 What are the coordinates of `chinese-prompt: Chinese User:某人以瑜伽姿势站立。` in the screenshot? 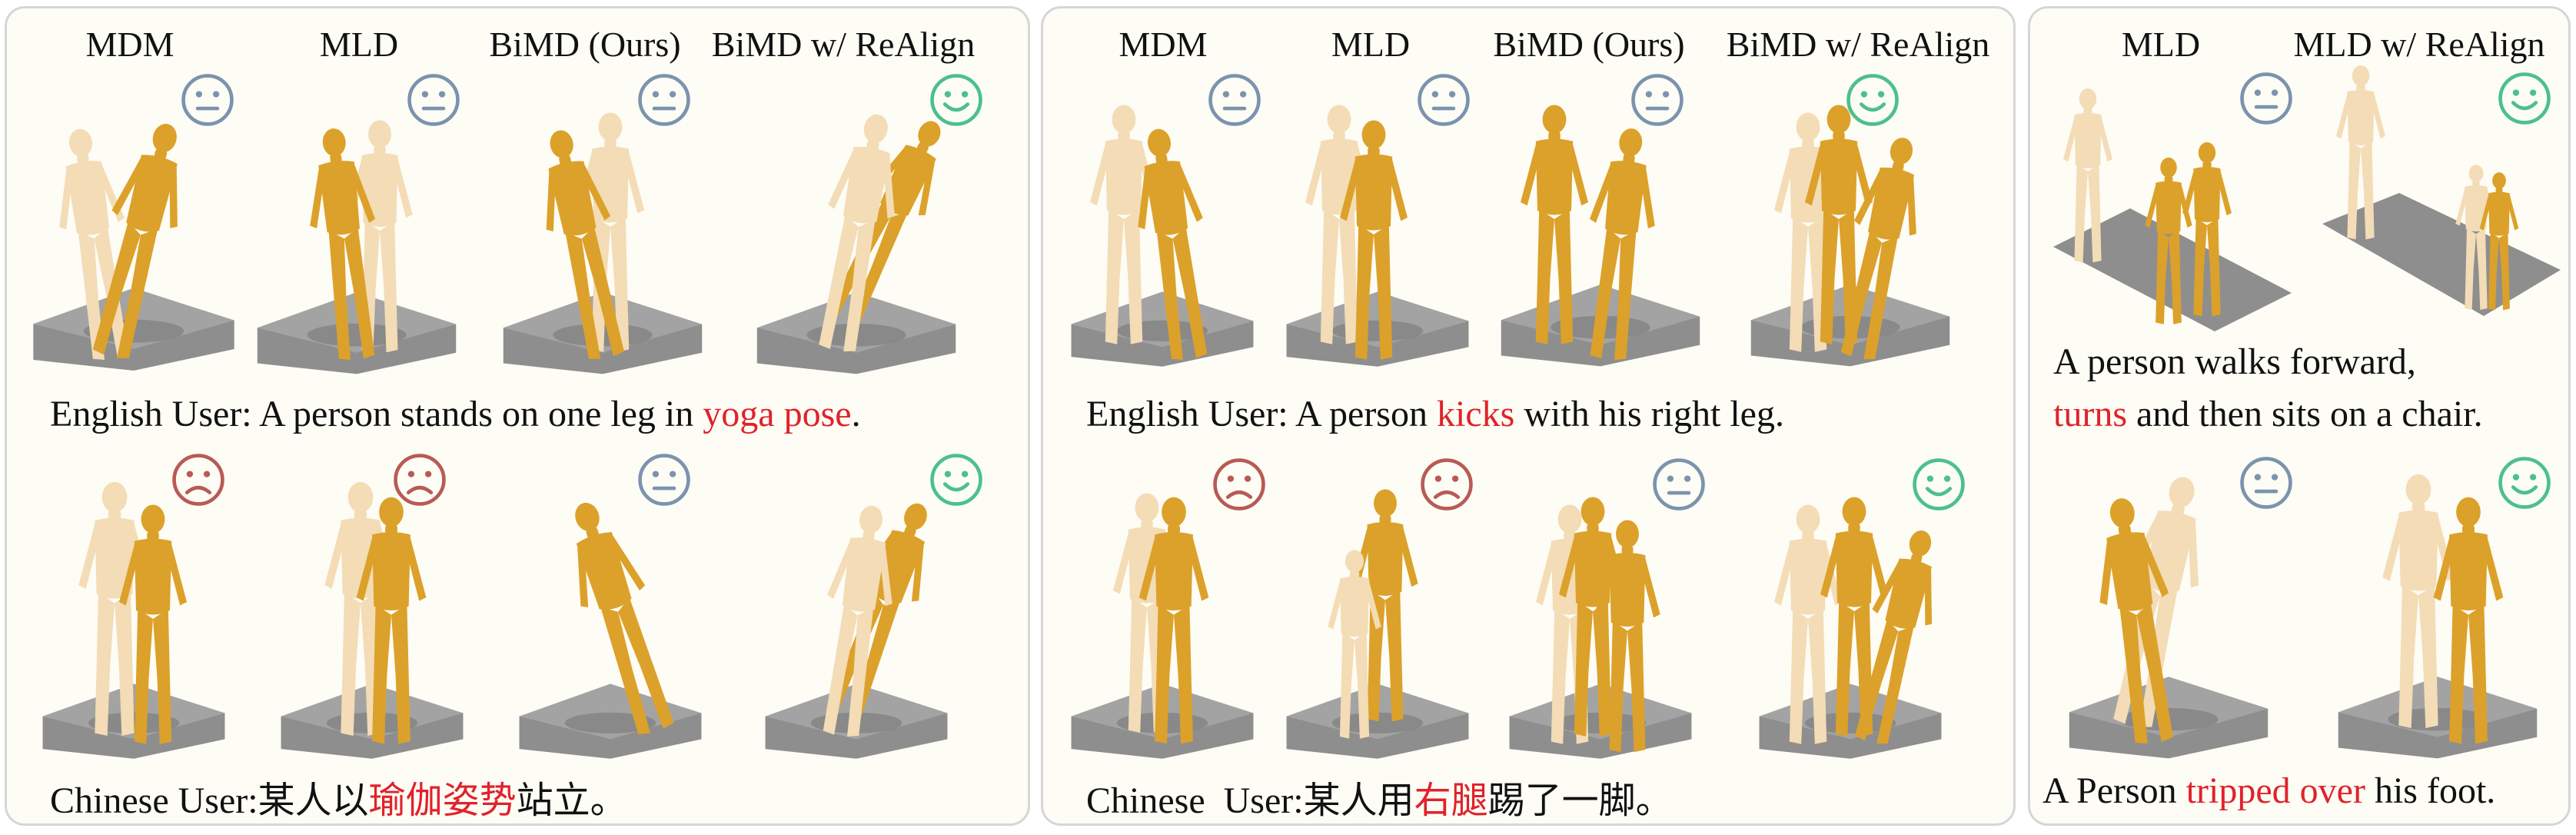 It's located at (338, 800).